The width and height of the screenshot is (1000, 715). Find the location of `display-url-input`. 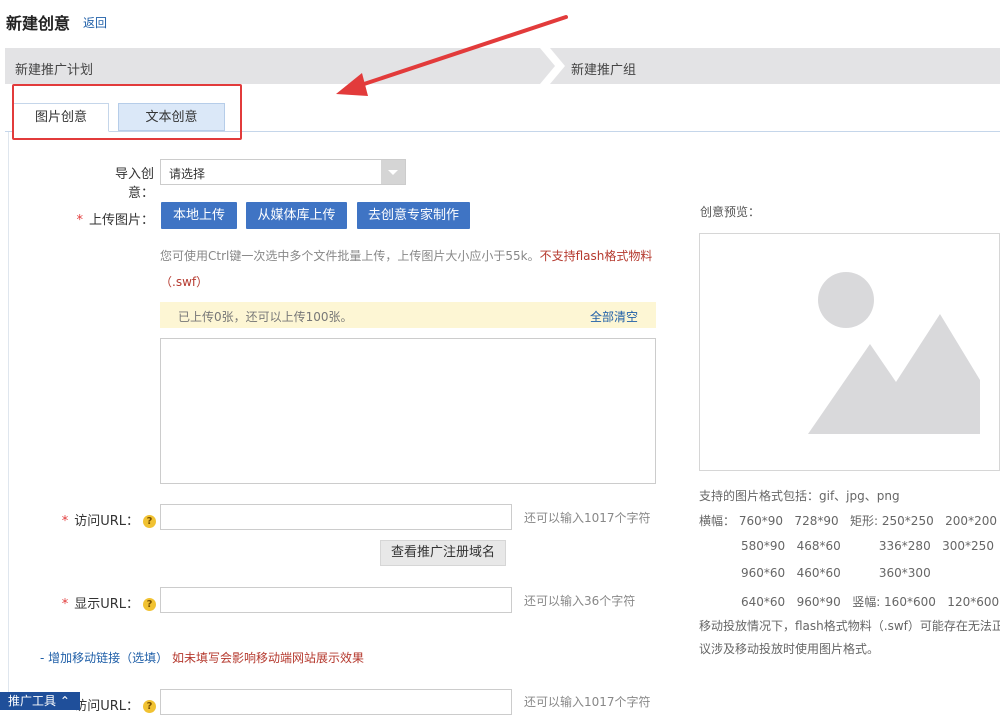

display-url-input is located at coordinates (336, 600).